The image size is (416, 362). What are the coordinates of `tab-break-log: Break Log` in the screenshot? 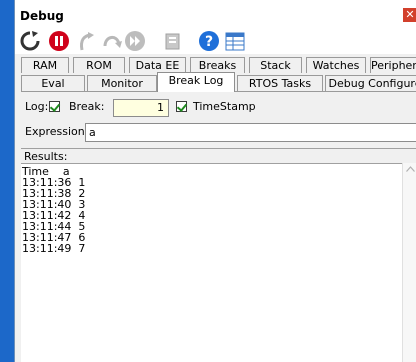 It's located at (196, 82).